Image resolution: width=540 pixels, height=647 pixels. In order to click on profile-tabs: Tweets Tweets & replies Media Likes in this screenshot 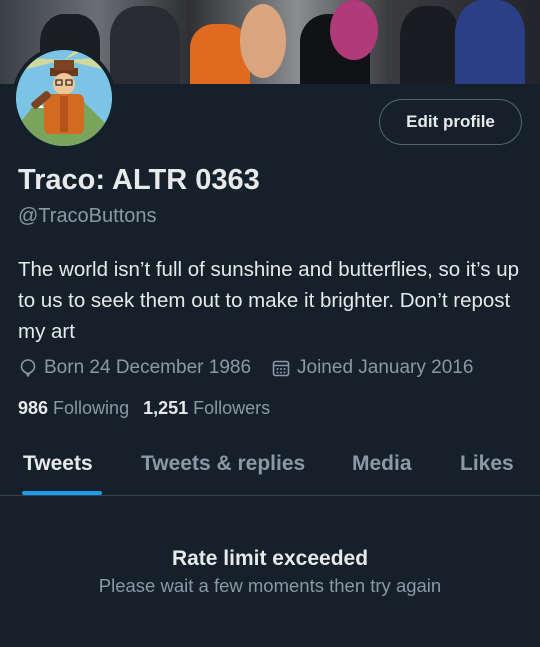, I will do `click(270, 468)`.